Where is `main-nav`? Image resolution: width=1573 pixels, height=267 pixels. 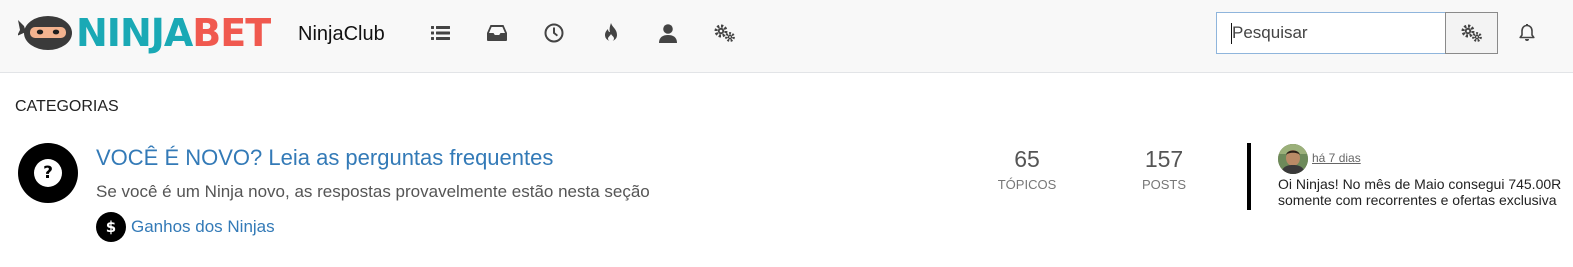
main-nav is located at coordinates (599, 33).